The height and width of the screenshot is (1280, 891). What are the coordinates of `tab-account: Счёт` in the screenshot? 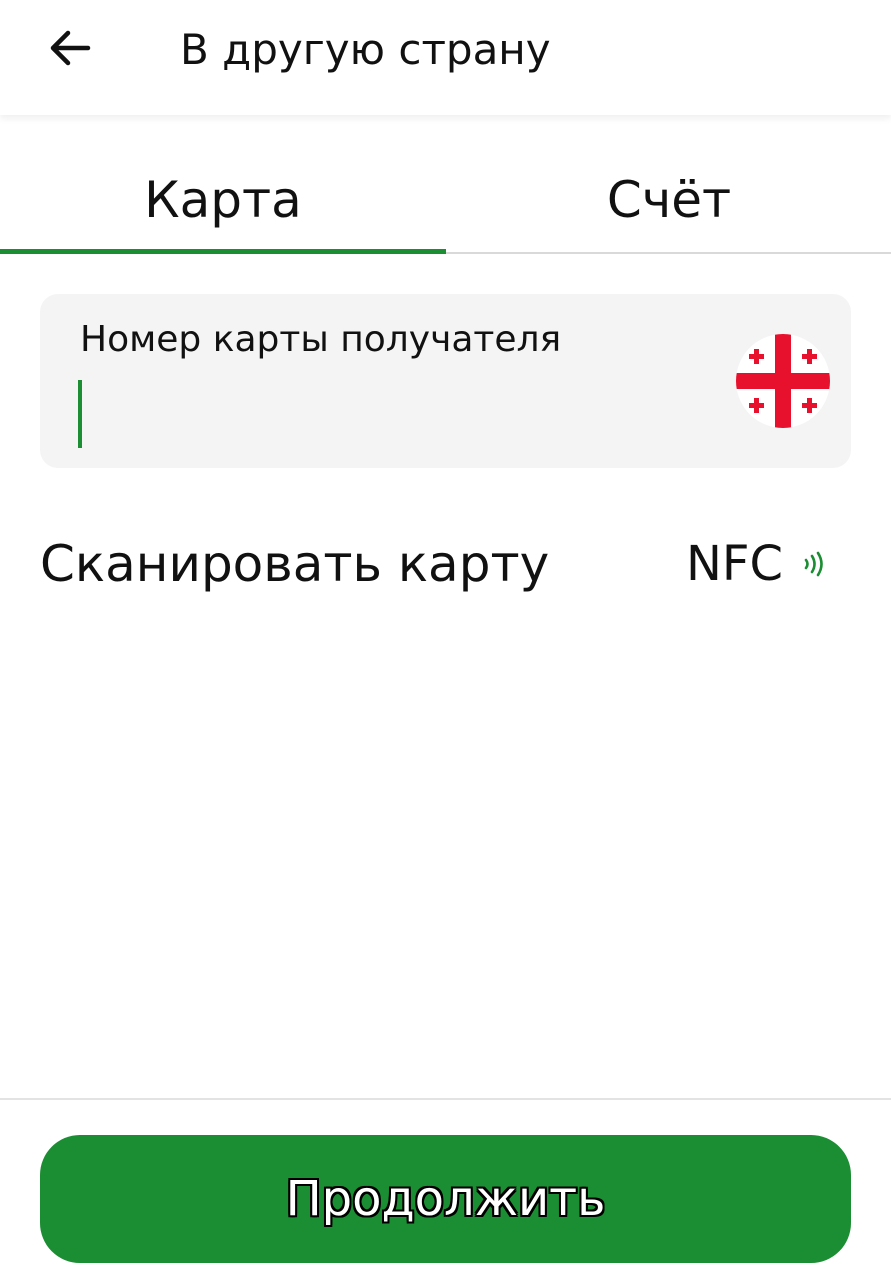 It's located at (668, 200).